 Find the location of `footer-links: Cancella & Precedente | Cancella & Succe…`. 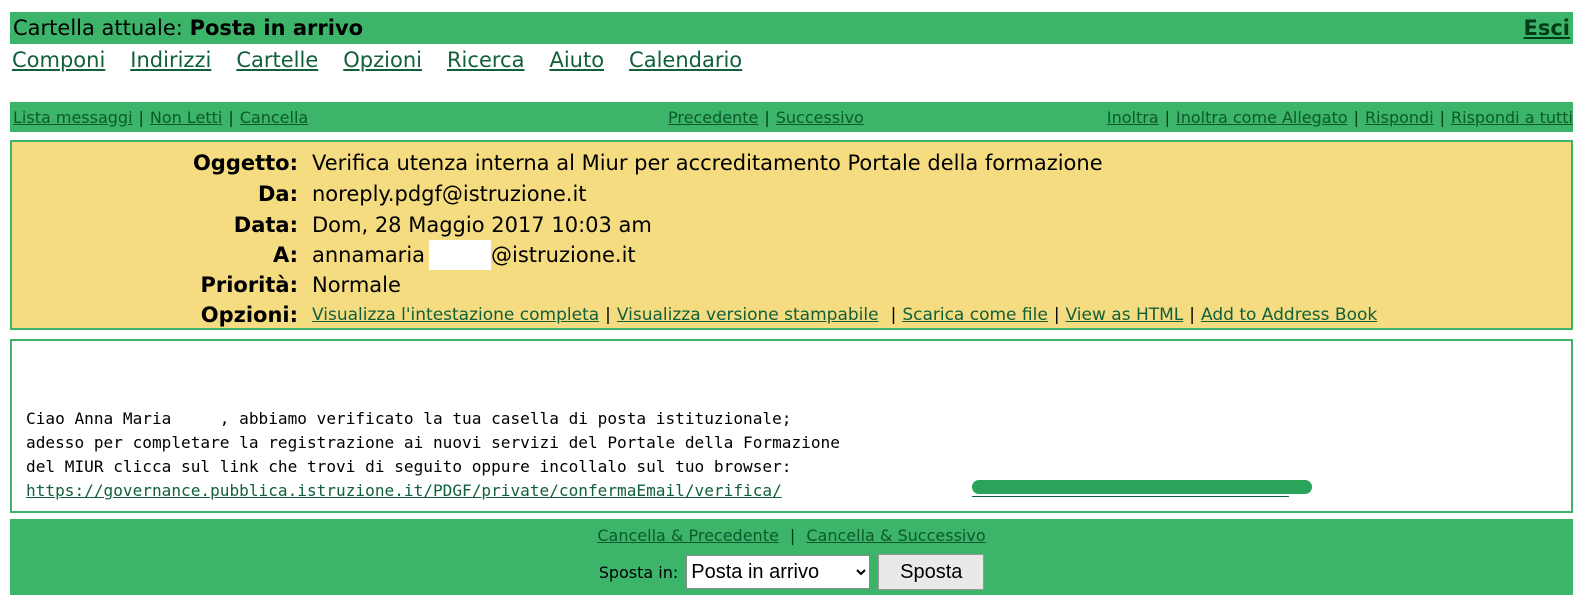

footer-links: Cancella & Precedente | Cancella & Succe… is located at coordinates (791, 535).